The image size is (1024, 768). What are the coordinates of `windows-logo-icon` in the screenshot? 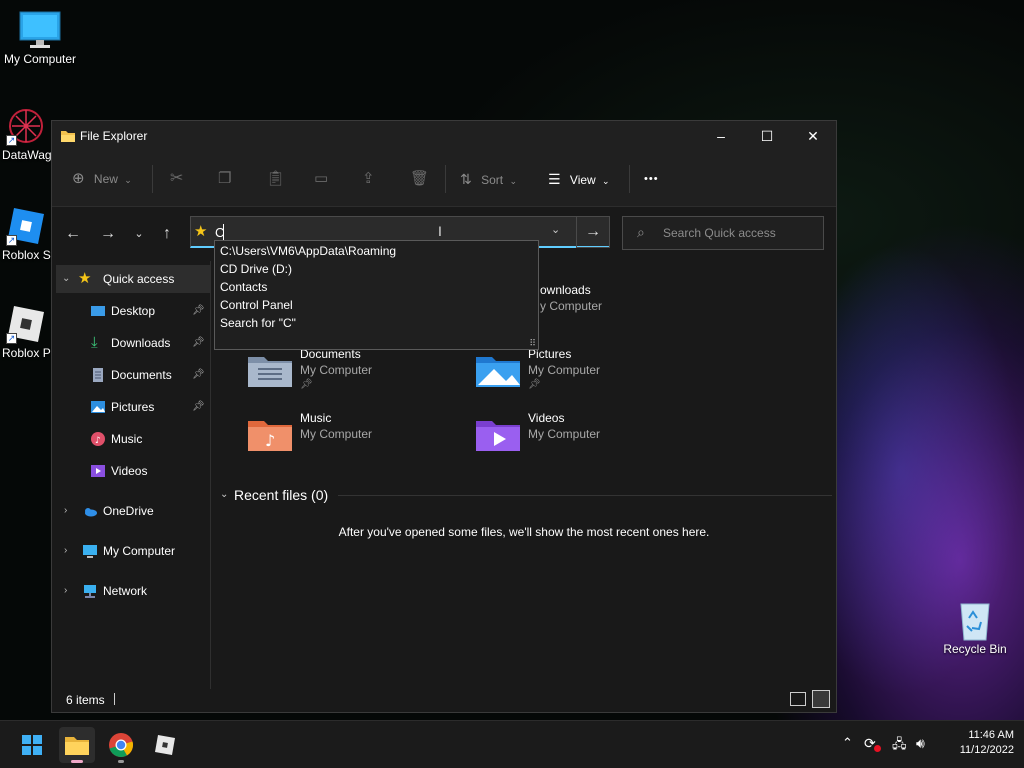 It's located at (32, 745).